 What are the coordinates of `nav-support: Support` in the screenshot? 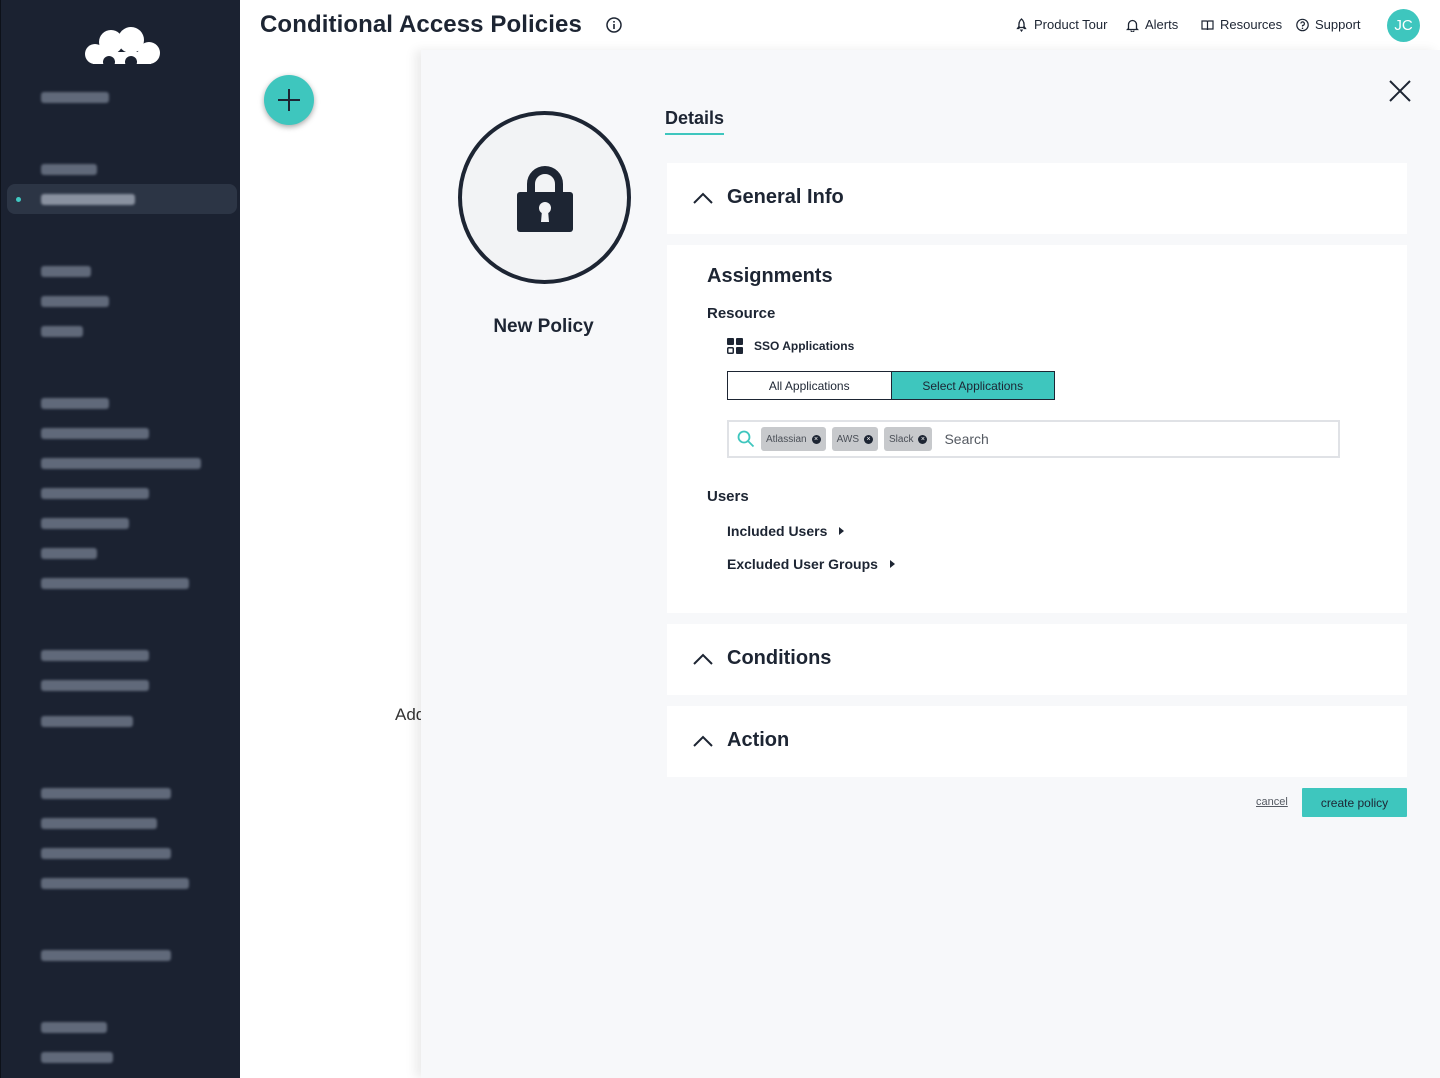 It's located at (1328, 24).